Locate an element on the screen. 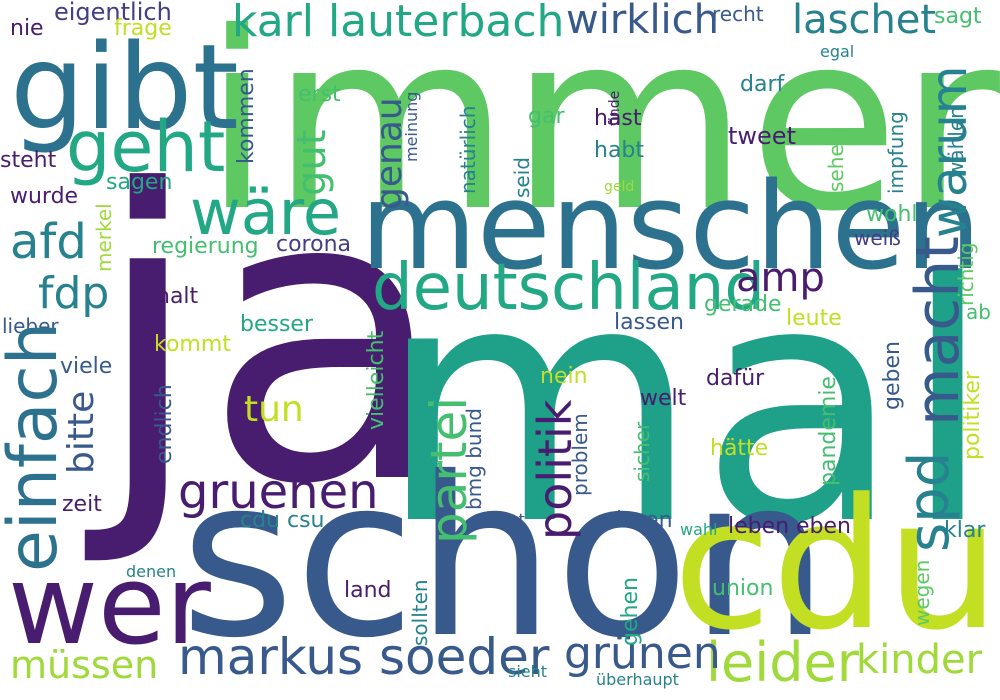 The height and width of the screenshot is (700, 1000). word: fdp is located at coordinates (74, 293).